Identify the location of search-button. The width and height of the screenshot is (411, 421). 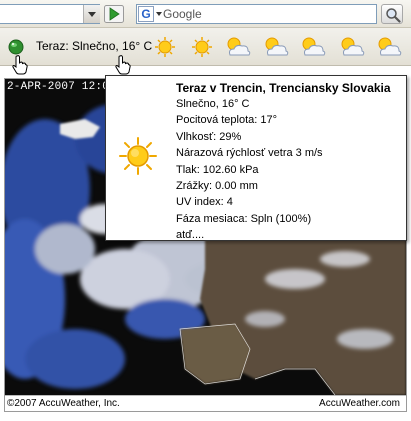
(392, 14).